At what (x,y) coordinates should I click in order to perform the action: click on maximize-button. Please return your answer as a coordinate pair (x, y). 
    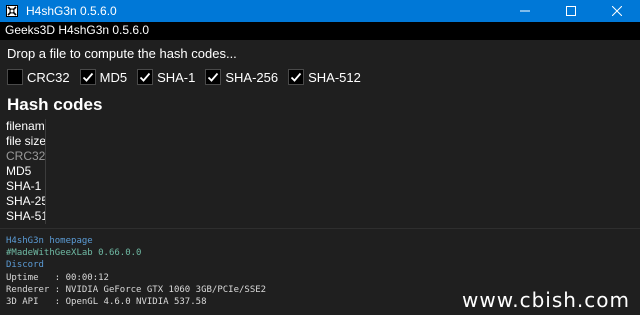
    Looking at the image, I should click on (571, 11).